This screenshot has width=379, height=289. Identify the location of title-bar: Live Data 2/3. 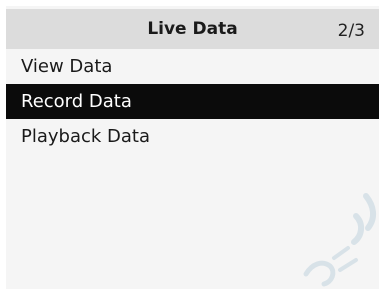
(192, 29).